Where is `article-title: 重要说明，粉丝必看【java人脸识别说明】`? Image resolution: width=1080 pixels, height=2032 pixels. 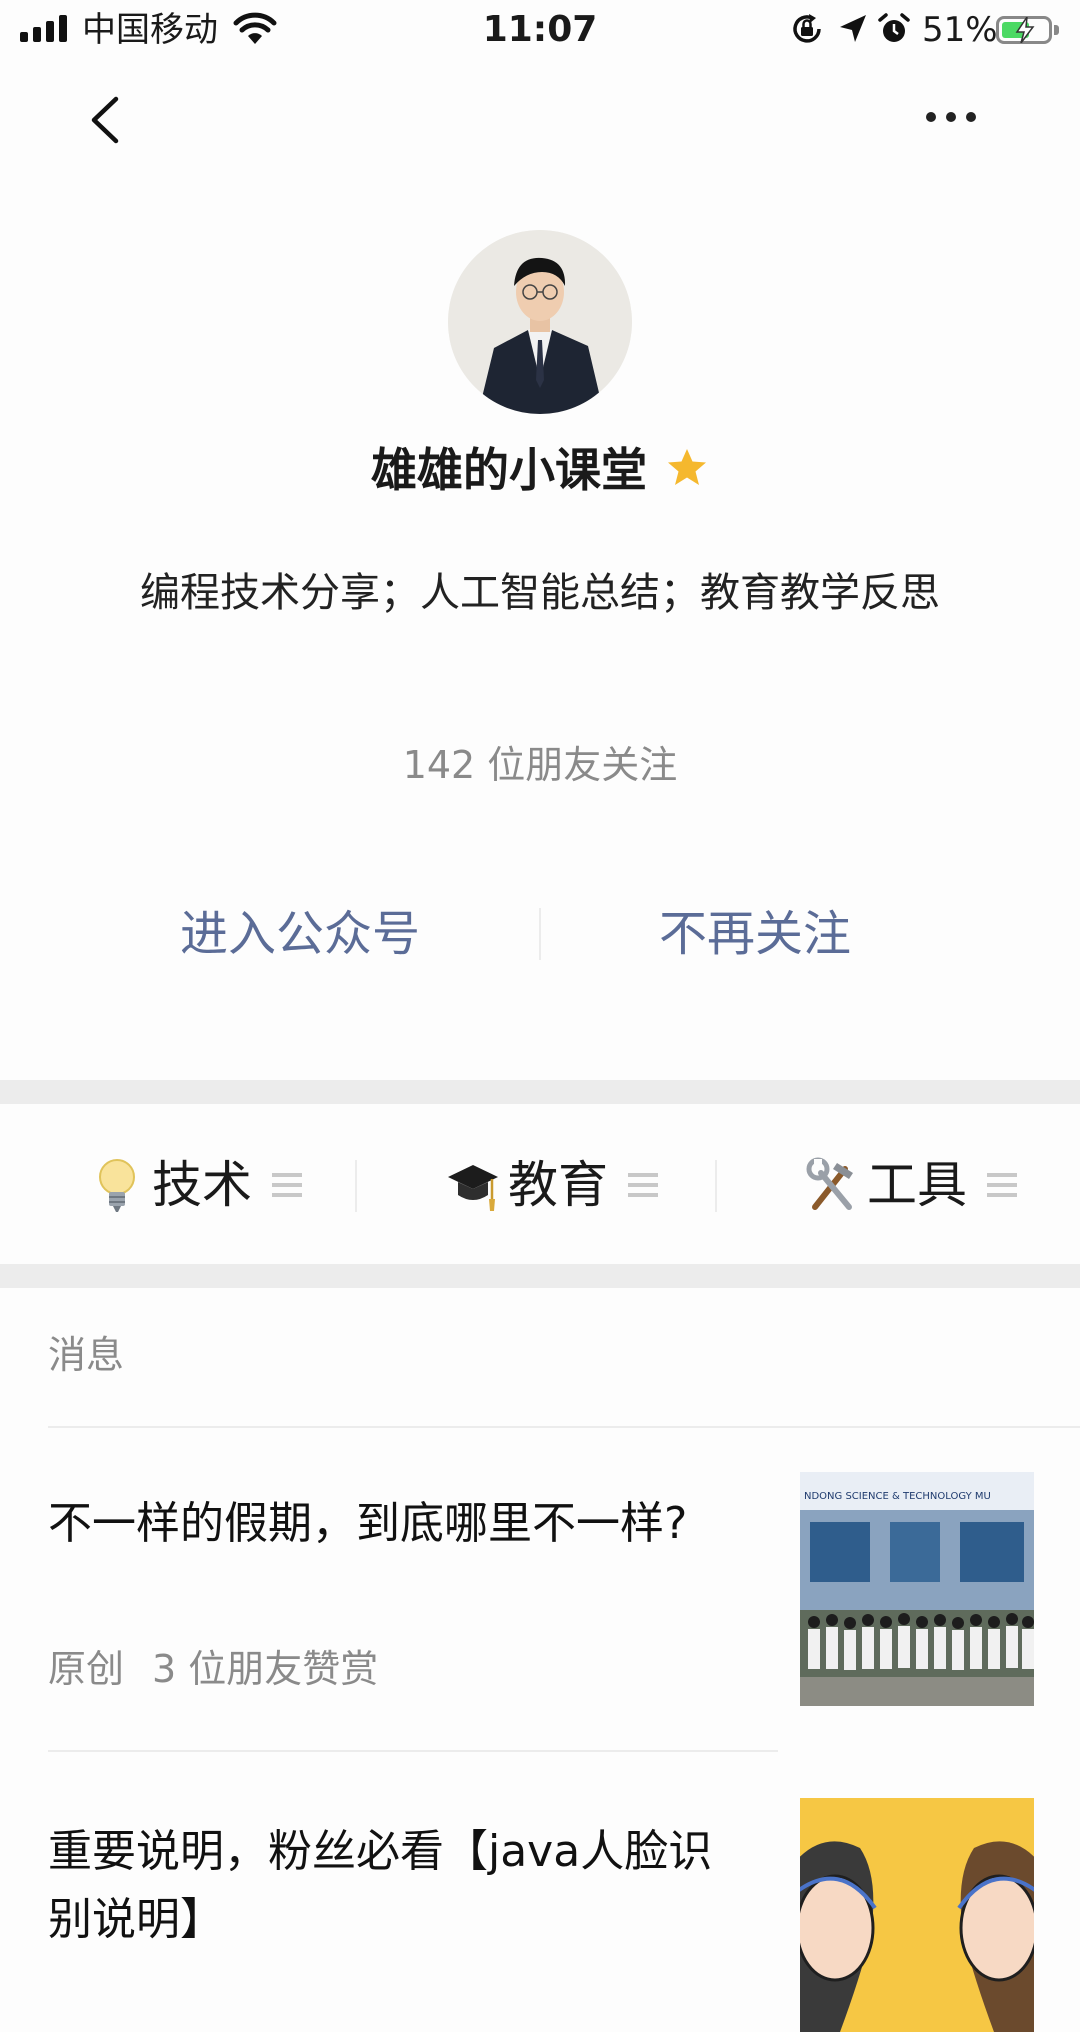 article-title: 重要说明，粉丝必看【java人脸识别说明】 is located at coordinates (398, 1886).